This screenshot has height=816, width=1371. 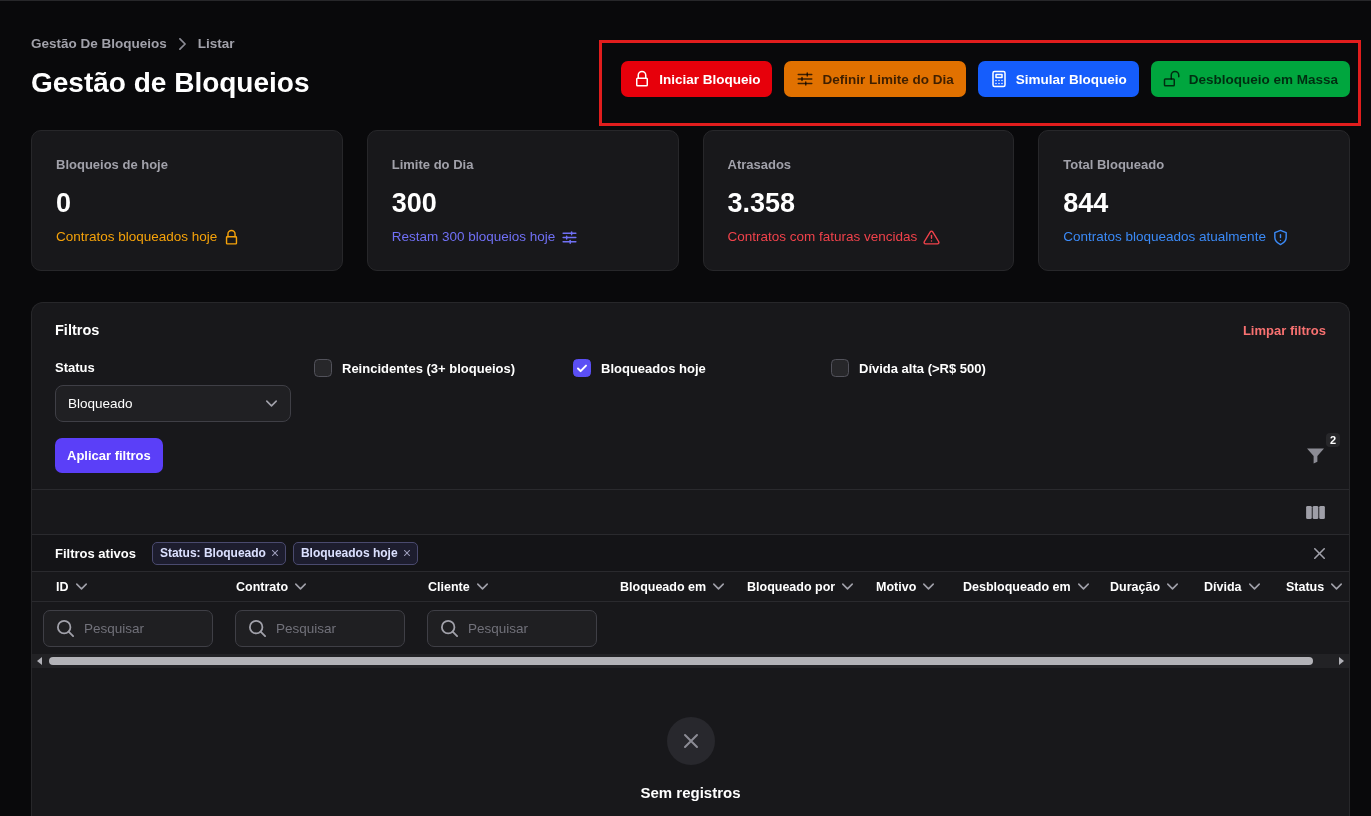 What do you see at coordinates (182, 44) in the screenshot?
I see `chevron-right-icon` at bounding box center [182, 44].